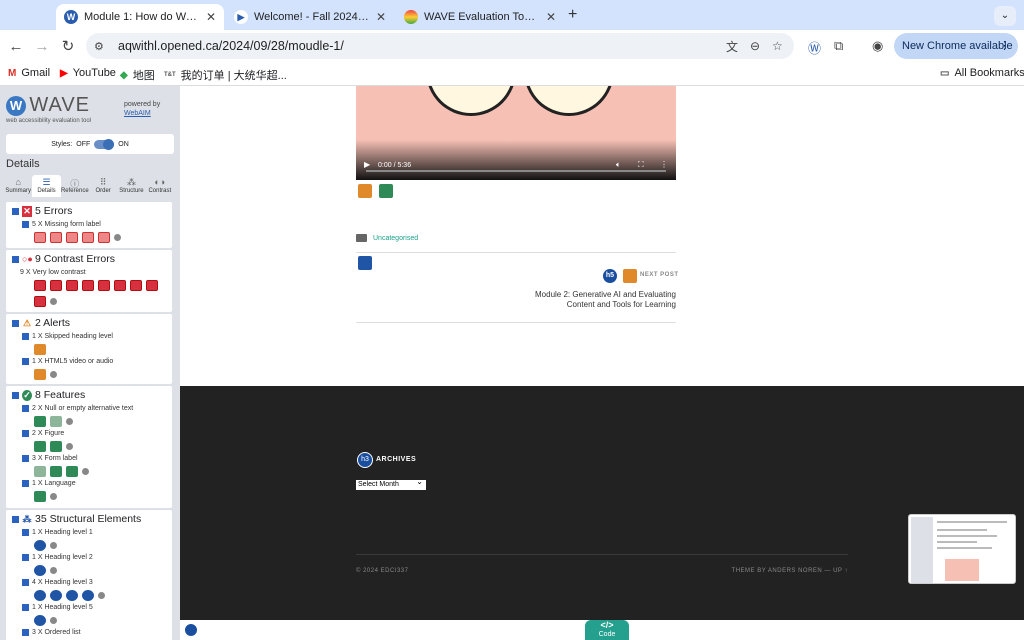  I want to click on screenshot-thumbnail, so click(962, 549).